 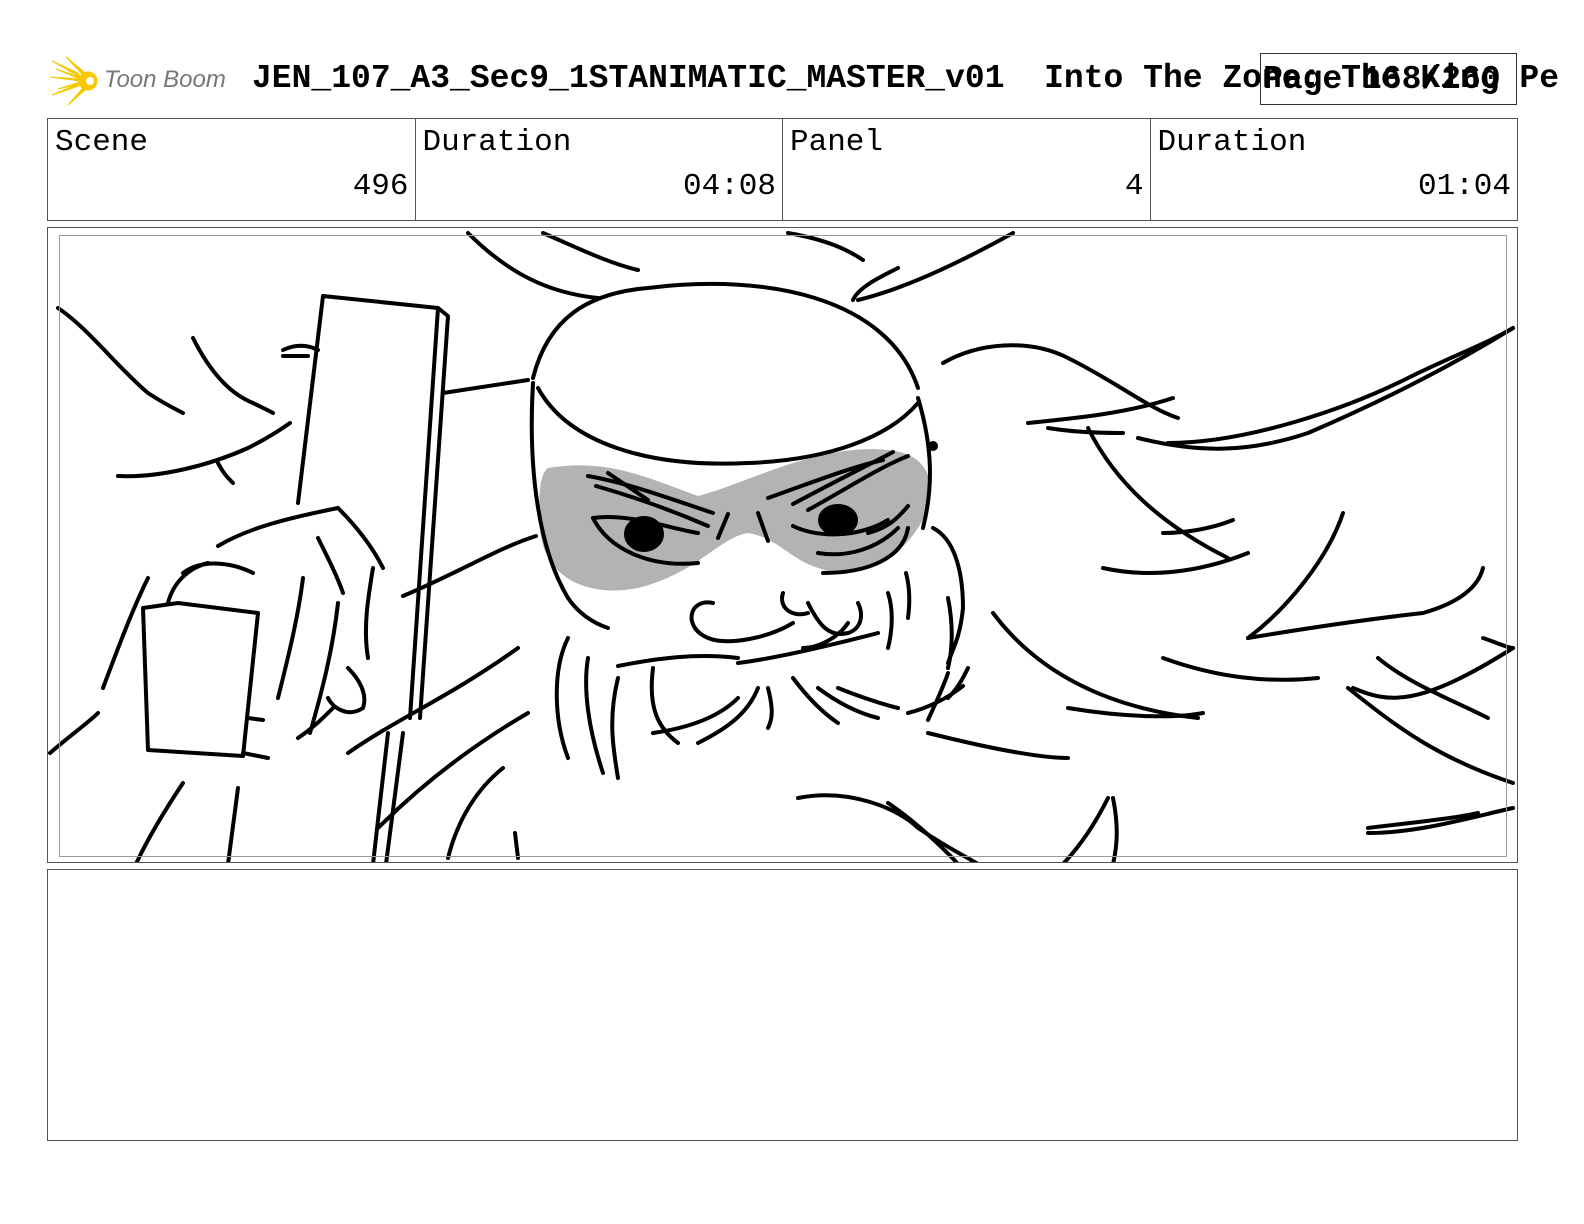 I want to click on scene-duration-cell: Duration 04:08, so click(x=599, y=169).